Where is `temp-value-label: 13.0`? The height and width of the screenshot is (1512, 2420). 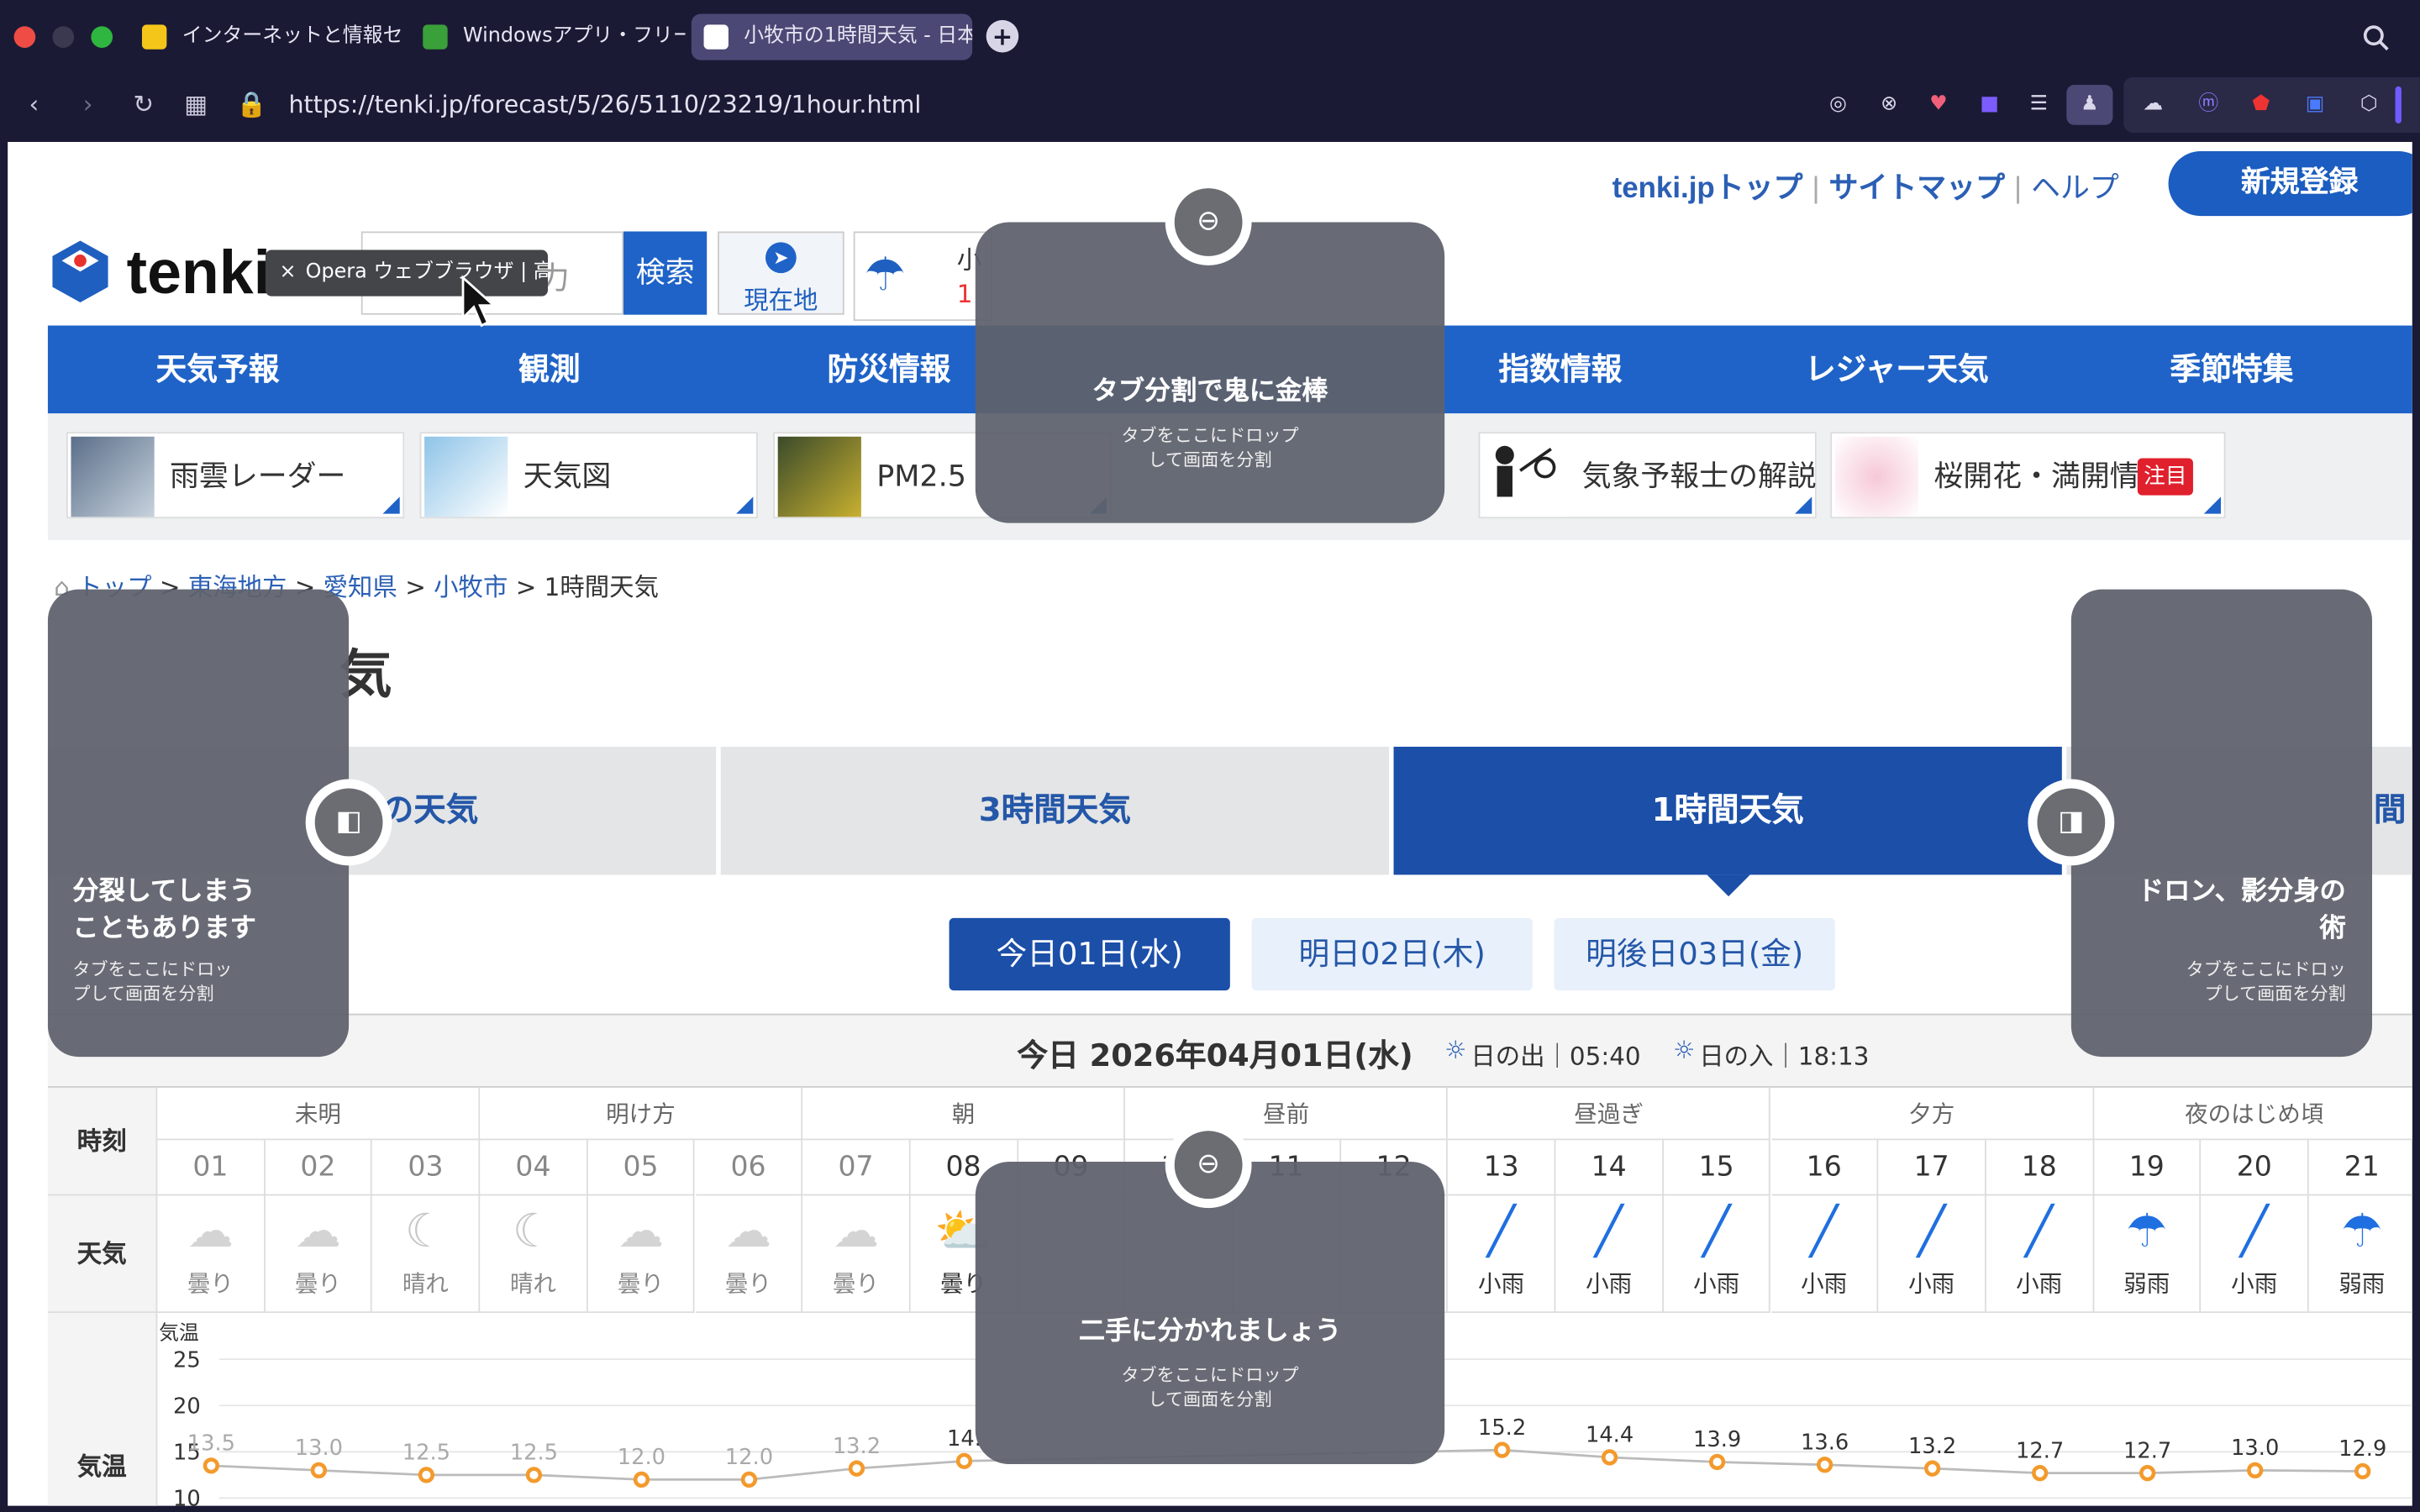 temp-value-label: 13.0 is located at coordinates (2255, 1448).